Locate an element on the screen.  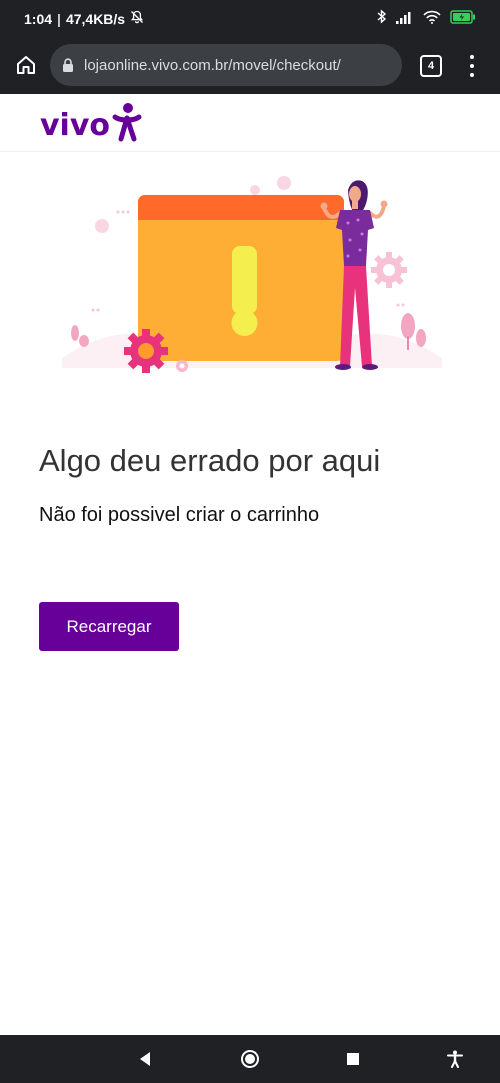
tab-switcher-button: 4 is located at coordinates (431, 66).